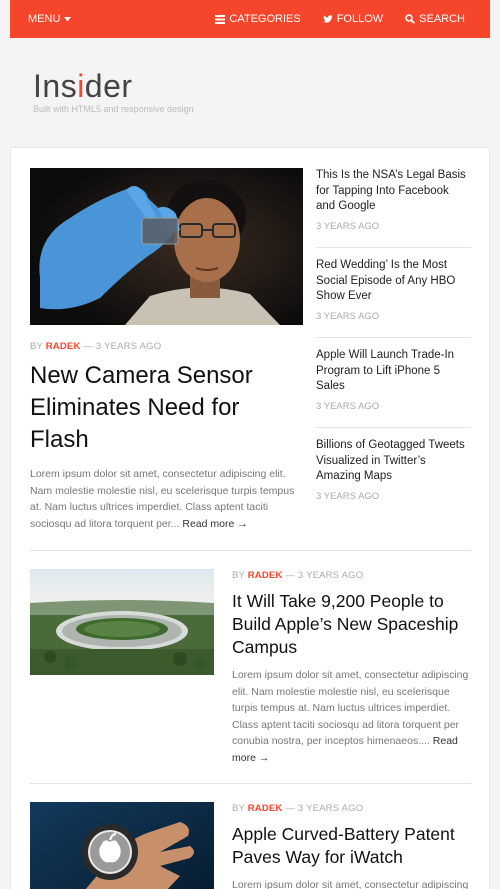 The width and height of the screenshot is (500, 889). I want to click on logo-text-accent: i, so click(81, 86).